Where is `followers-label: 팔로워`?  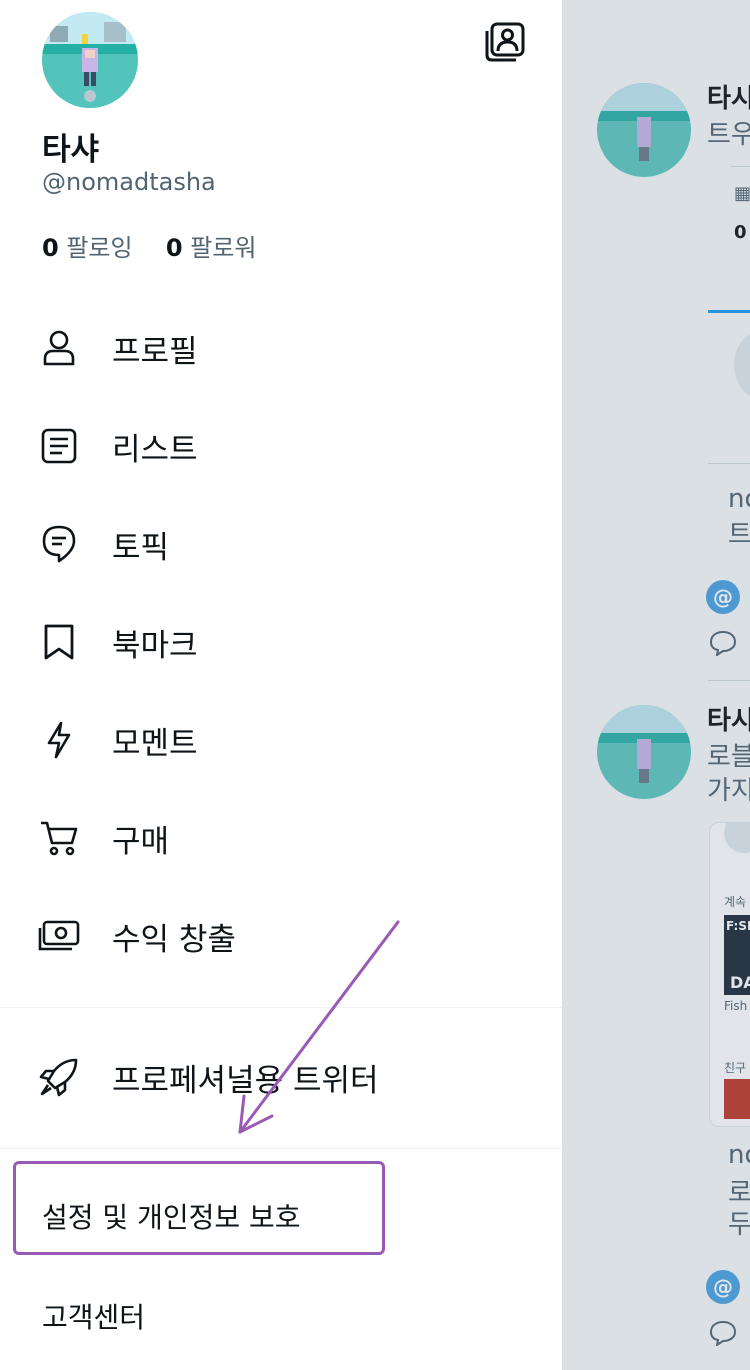
followers-label: 팔로워 is located at coordinates (223, 248).